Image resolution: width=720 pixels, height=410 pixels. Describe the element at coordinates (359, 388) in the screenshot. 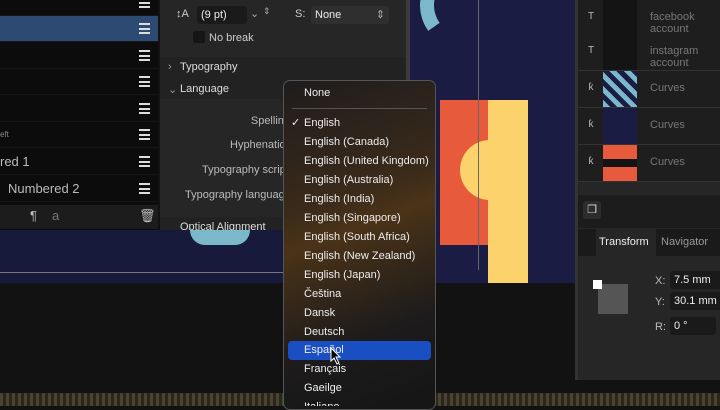

I see `menu-item: Gaeilge` at that location.